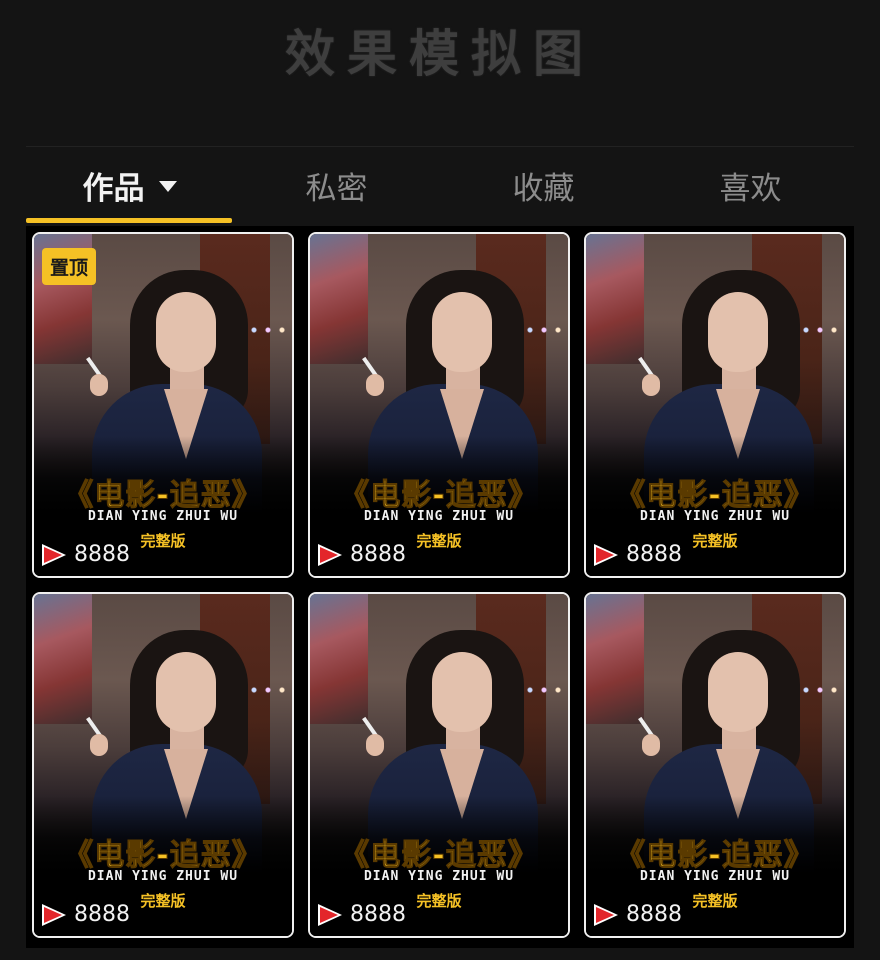 Image resolution: width=880 pixels, height=960 pixels. Describe the element at coordinates (69, 266) in the screenshot. I see `pinned-badge: 置顶` at that location.